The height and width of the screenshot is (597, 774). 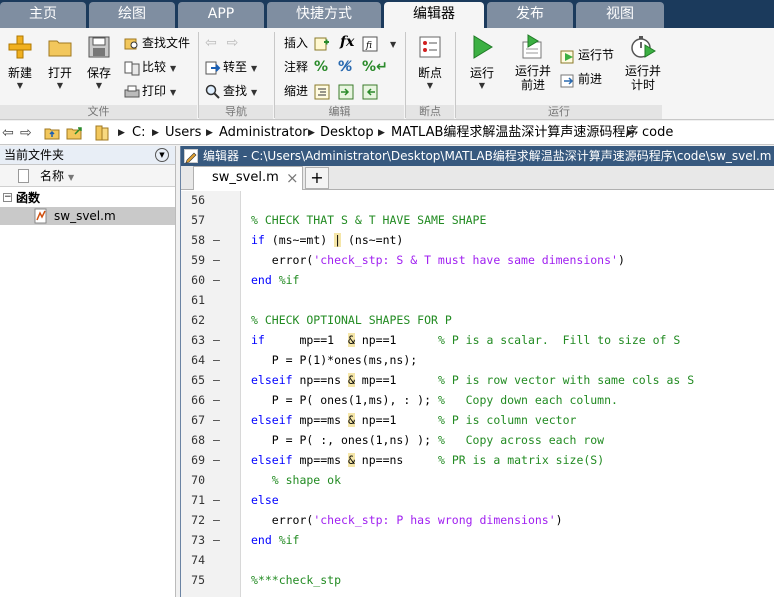 What do you see at coordinates (347, 42) in the screenshot?
I see `insert-function-button: fx` at bounding box center [347, 42].